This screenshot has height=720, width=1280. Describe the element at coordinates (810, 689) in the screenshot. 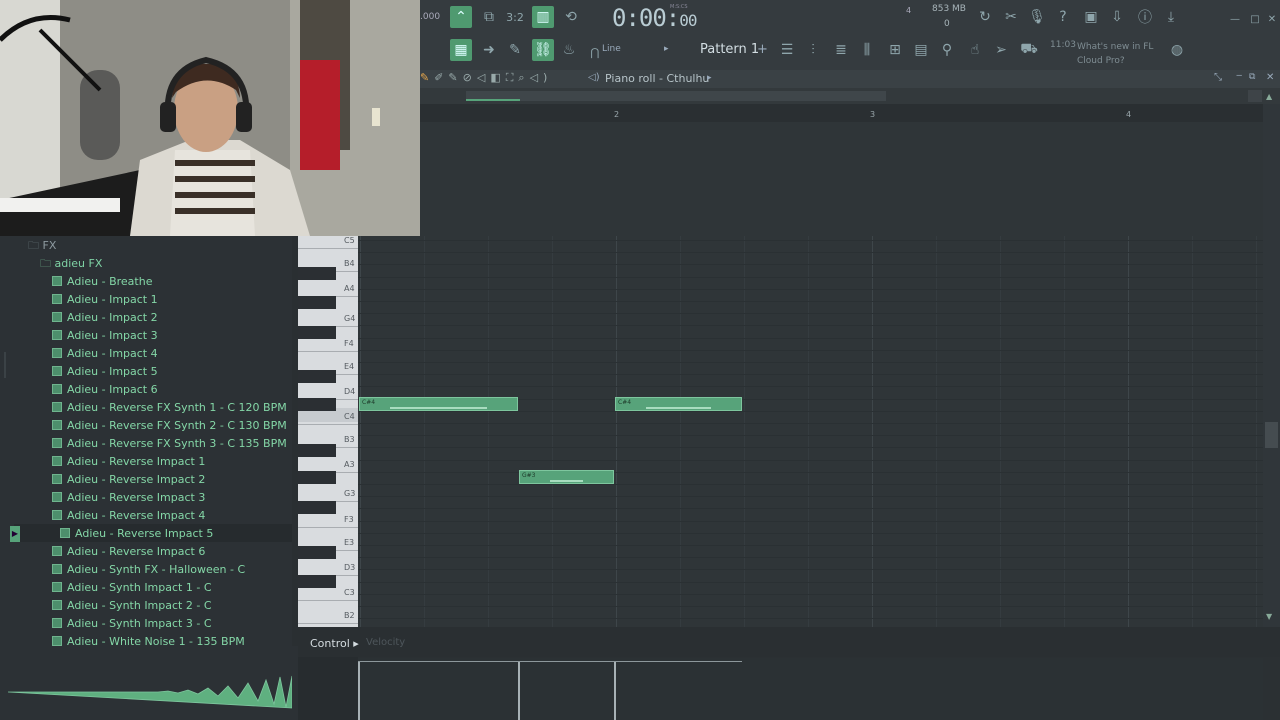

I see `velocity-lane` at that location.